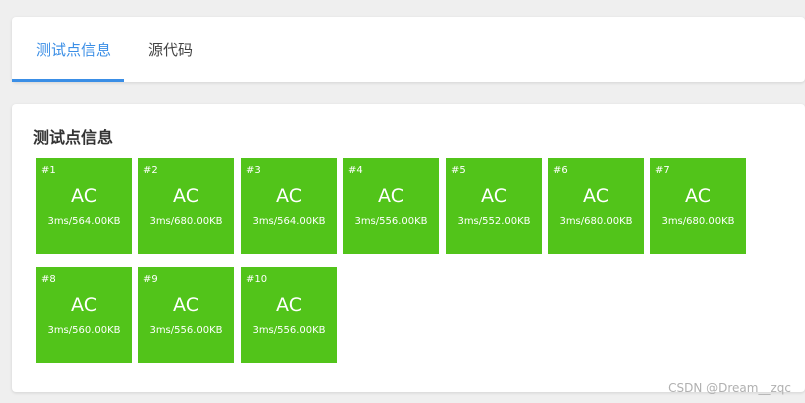 The image size is (805, 403). I want to click on test-case-number: #2, so click(150, 170).